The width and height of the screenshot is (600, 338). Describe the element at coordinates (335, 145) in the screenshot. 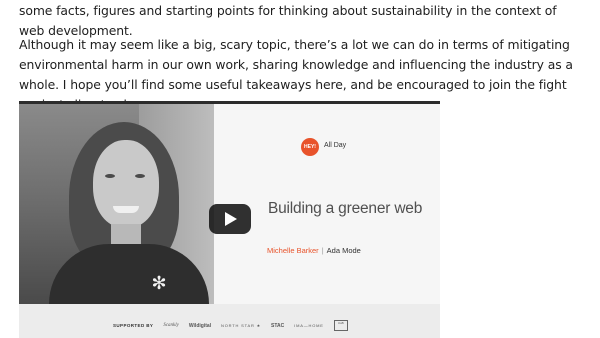

I see `event-name: All Day` at that location.